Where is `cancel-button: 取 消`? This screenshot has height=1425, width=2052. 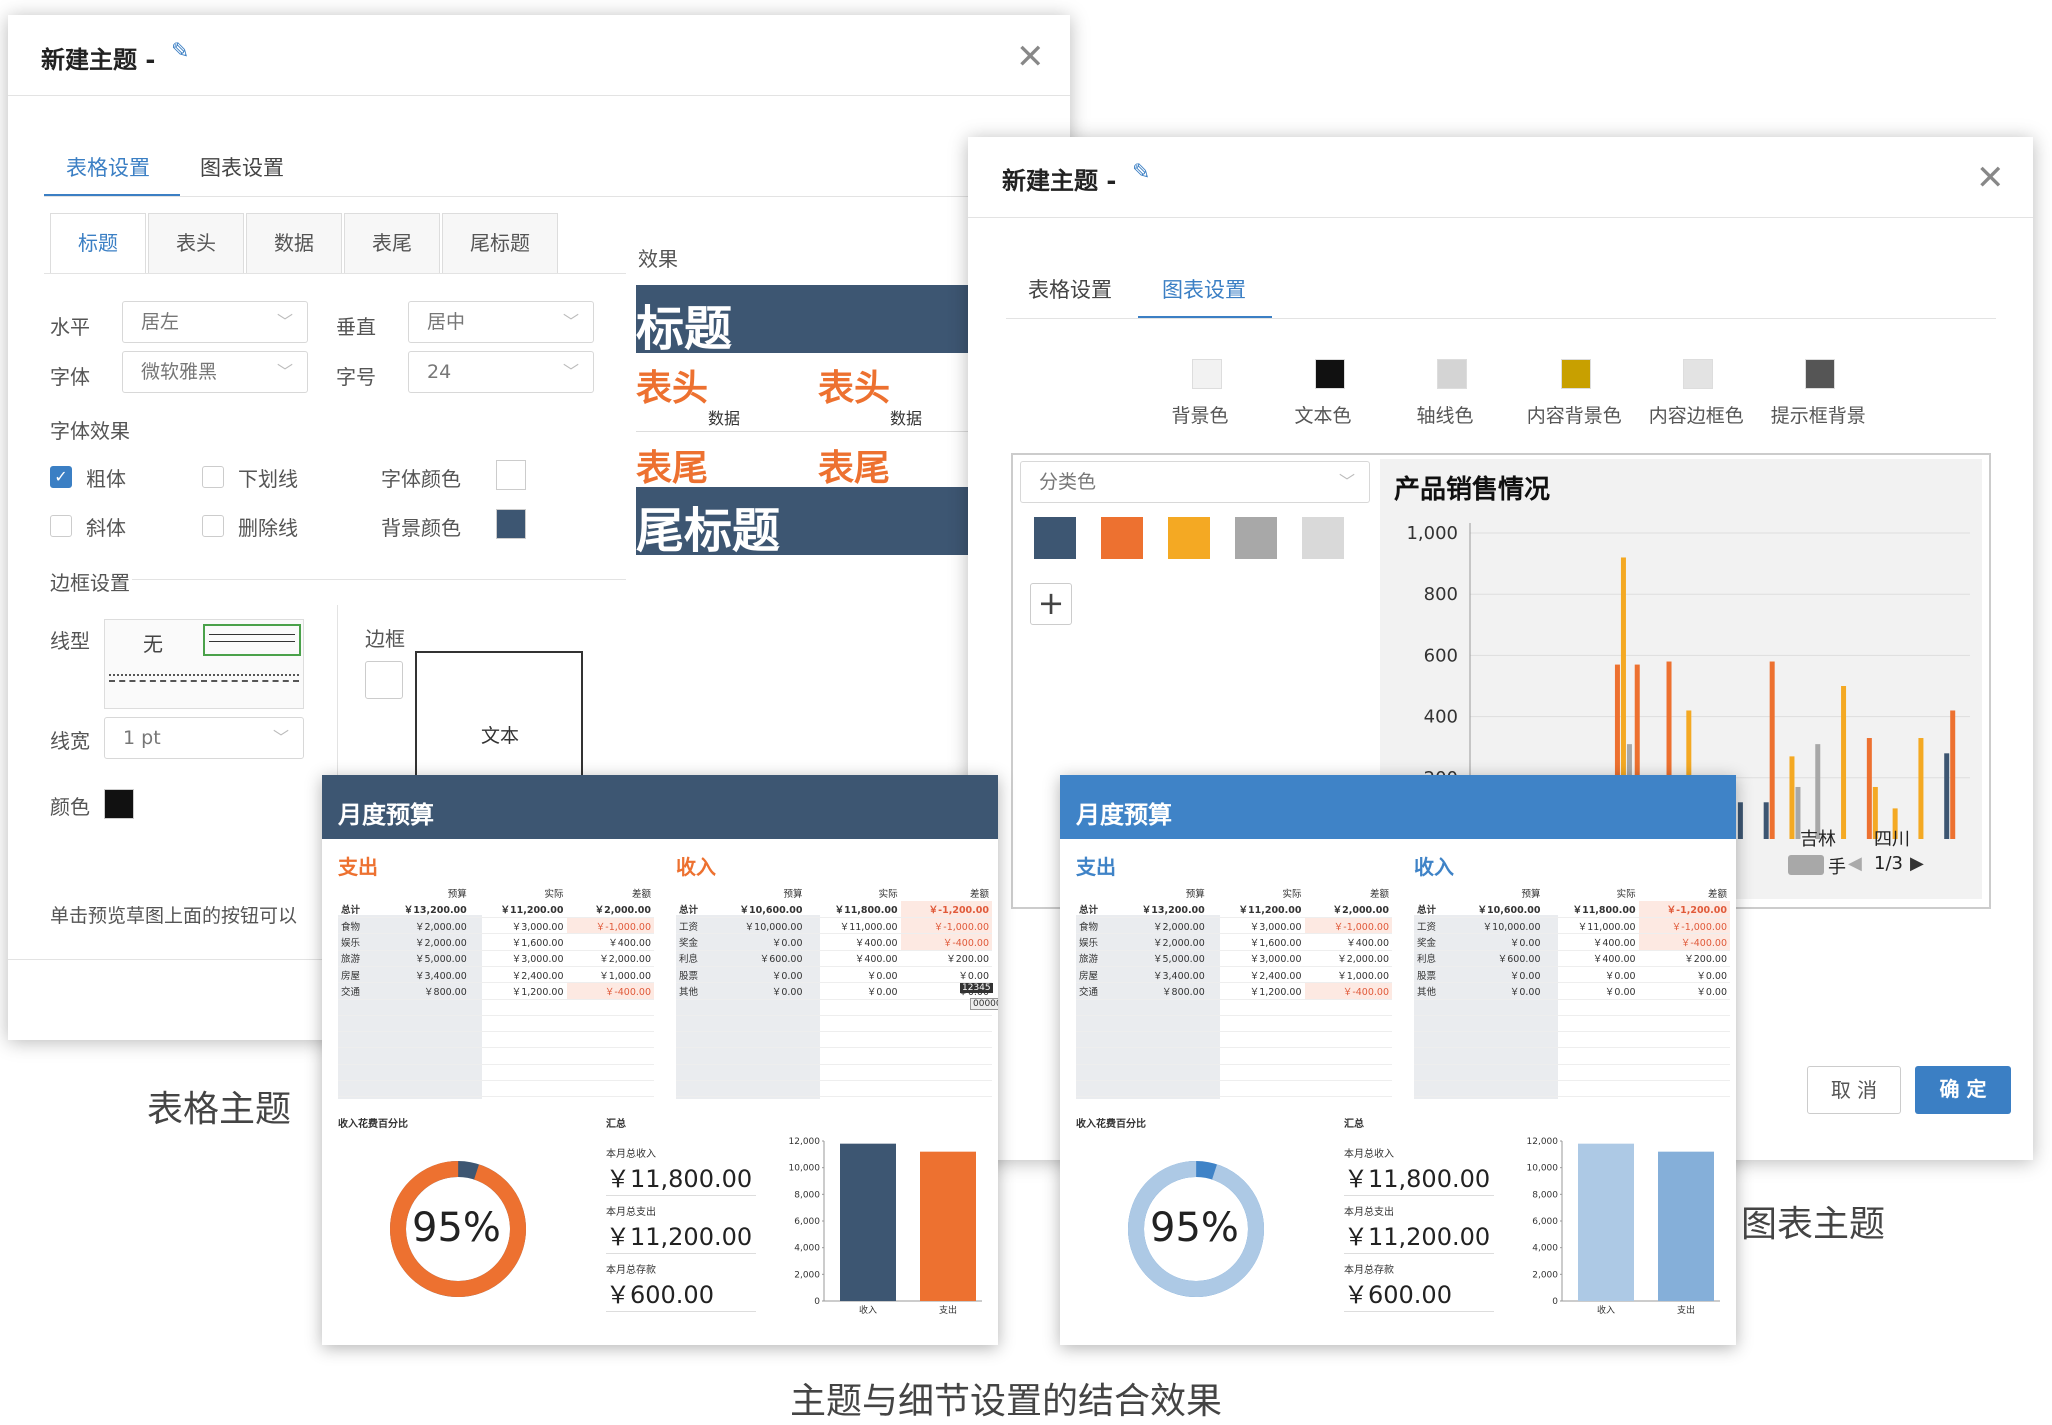 cancel-button: 取 消 is located at coordinates (1854, 1090).